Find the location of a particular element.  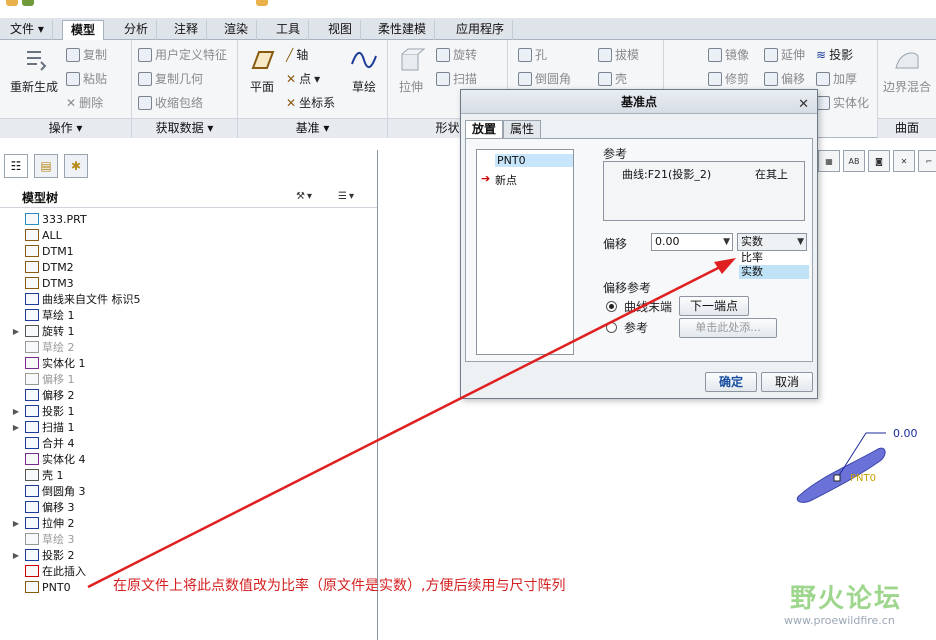

offset-button: 偏移 is located at coordinates (784, 78).